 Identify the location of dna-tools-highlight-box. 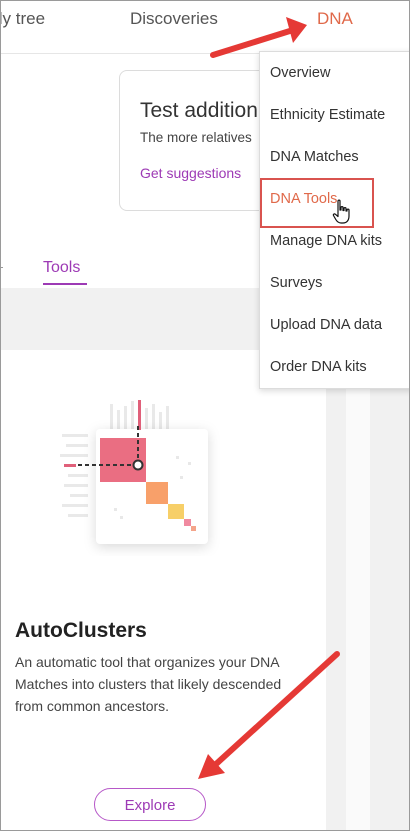
(317, 203).